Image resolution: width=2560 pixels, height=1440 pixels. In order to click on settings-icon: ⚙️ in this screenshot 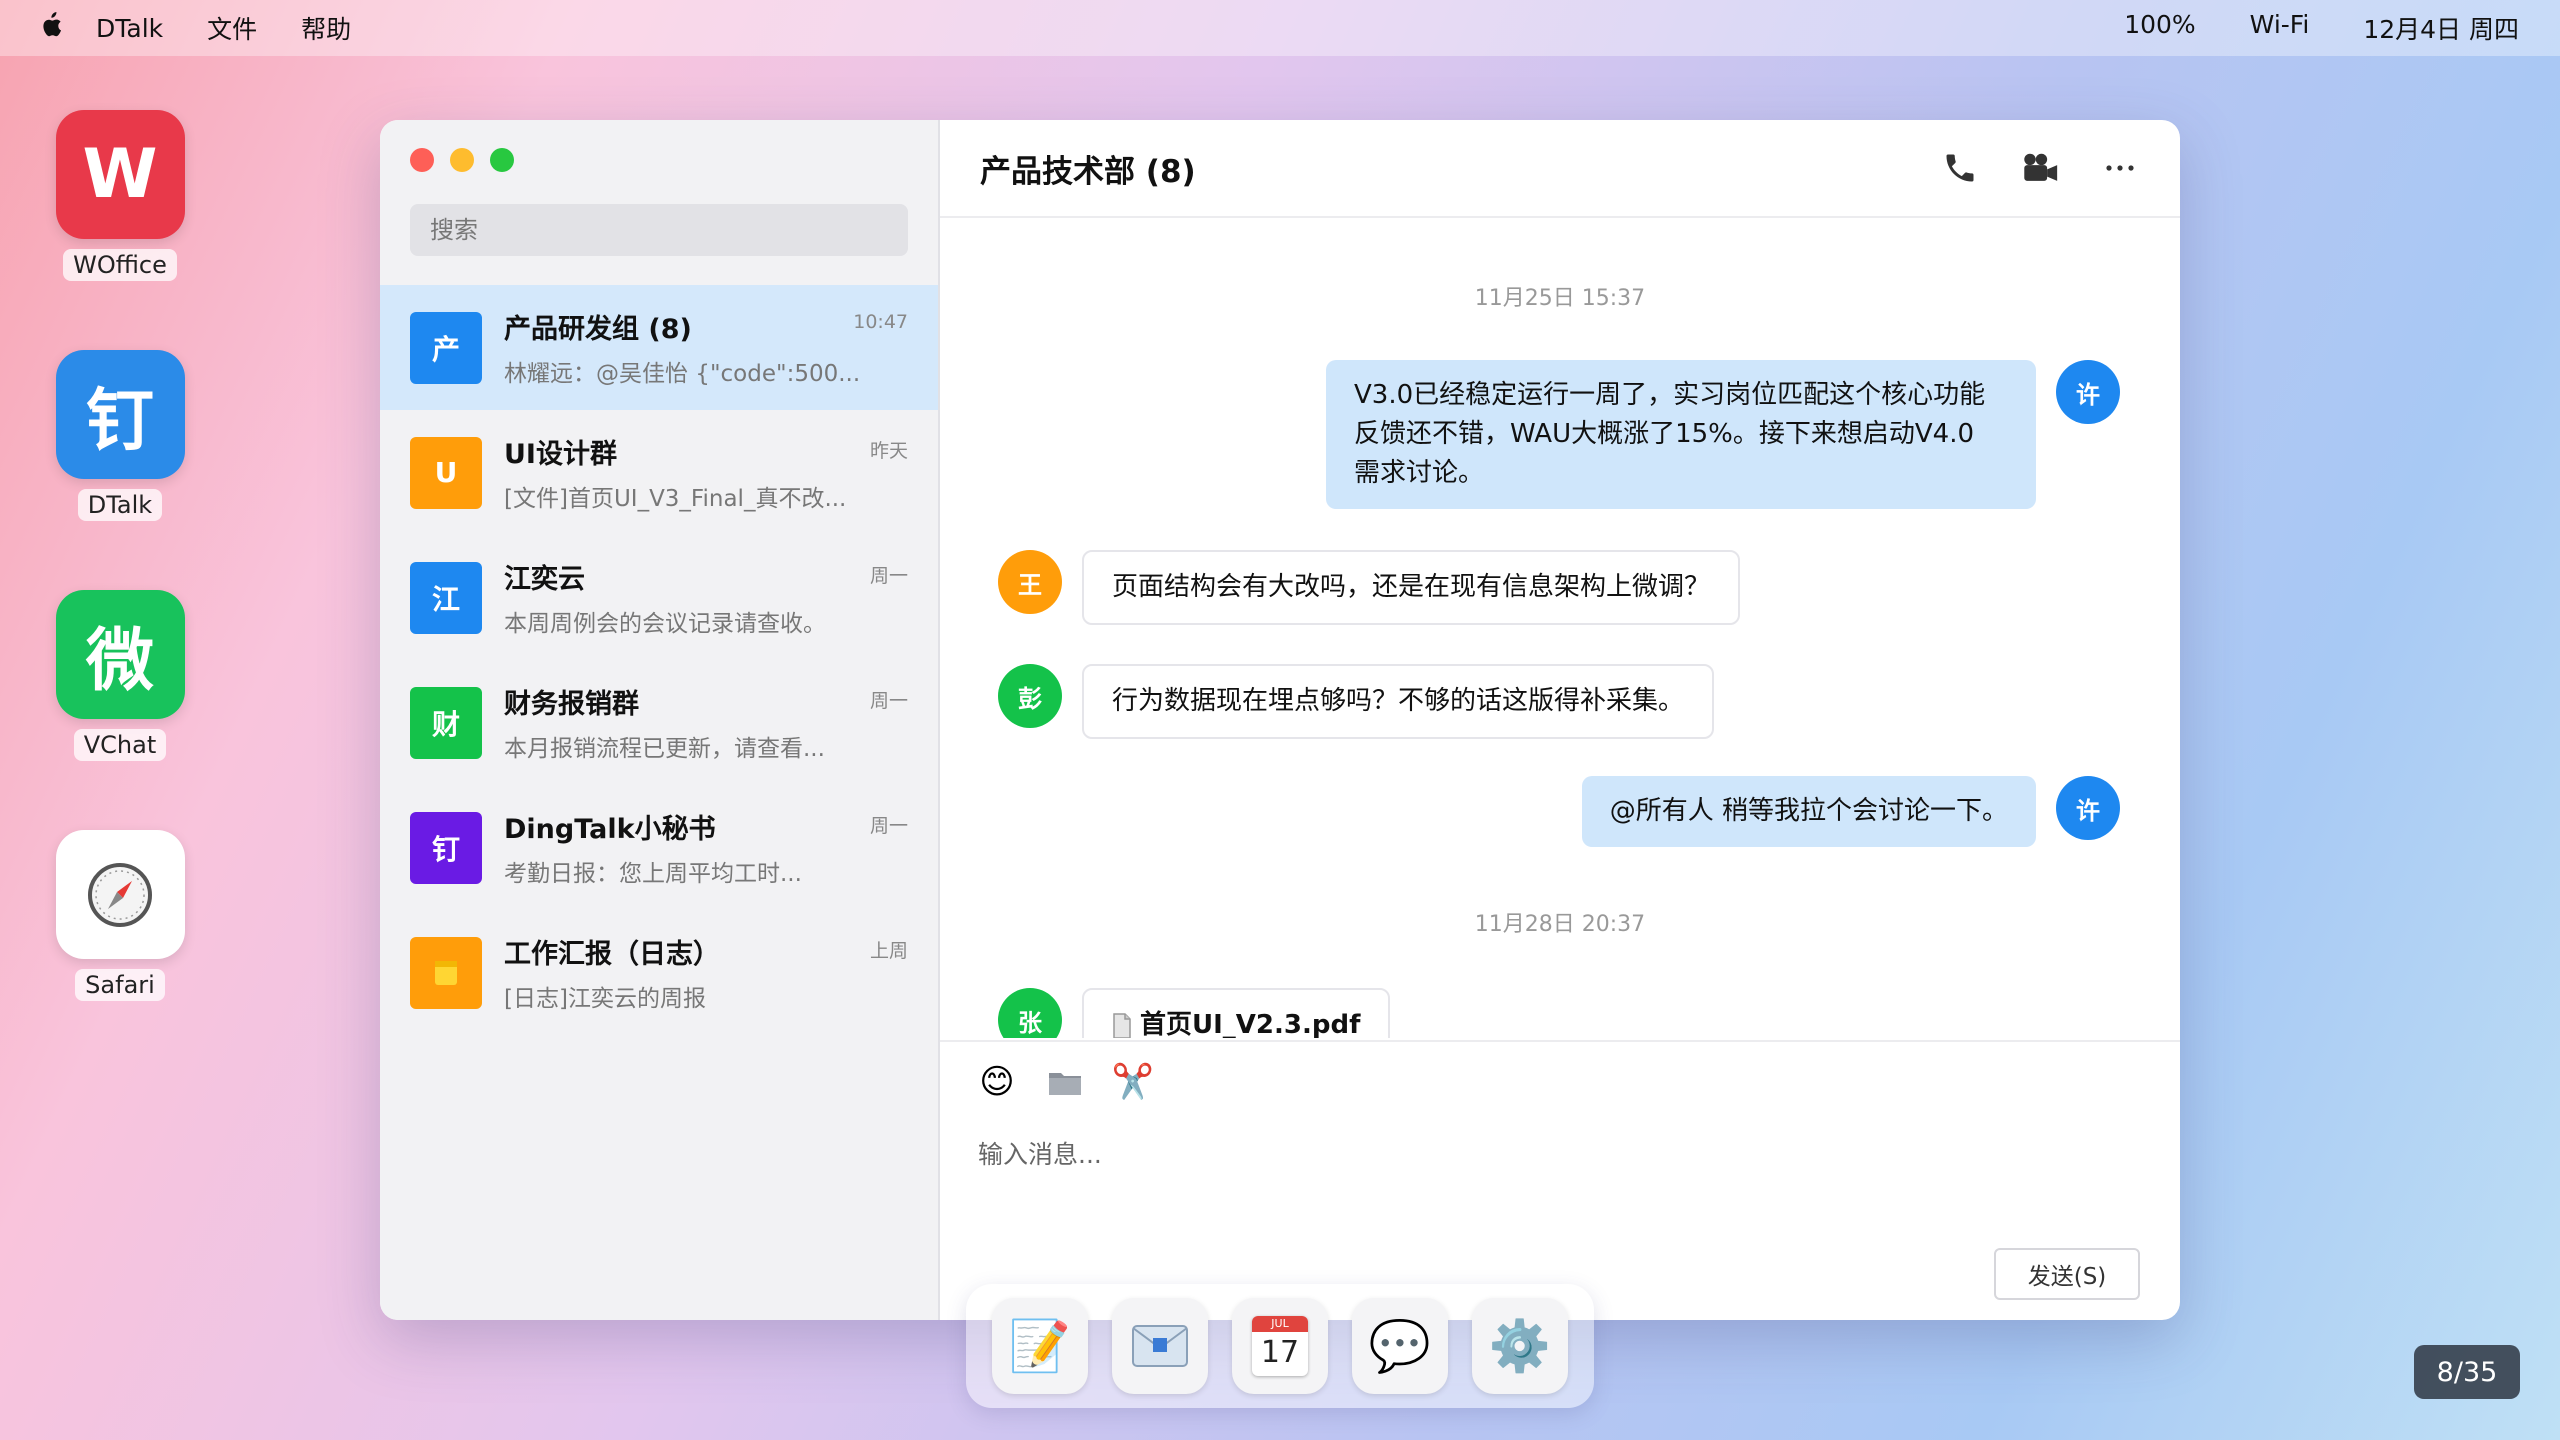, I will do `click(1520, 1346)`.